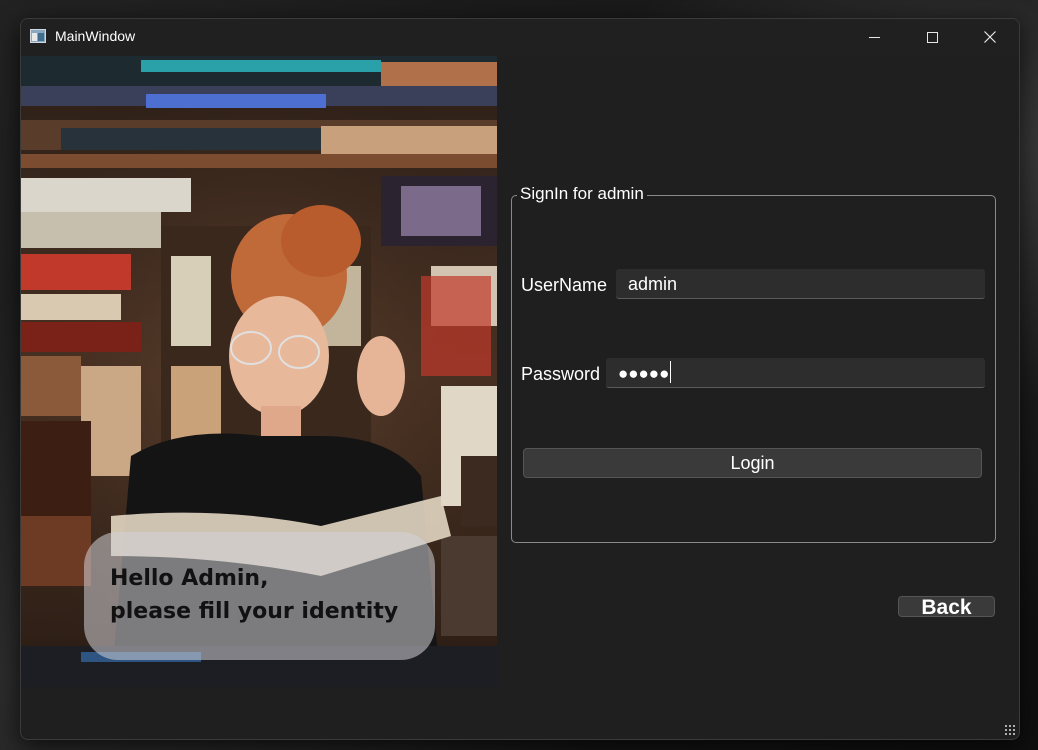 This screenshot has width=1038, height=750. Describe the element at coordinates (582, 194) in the screenshot. I see `signin-group-title: SignIn for admin` at that location.